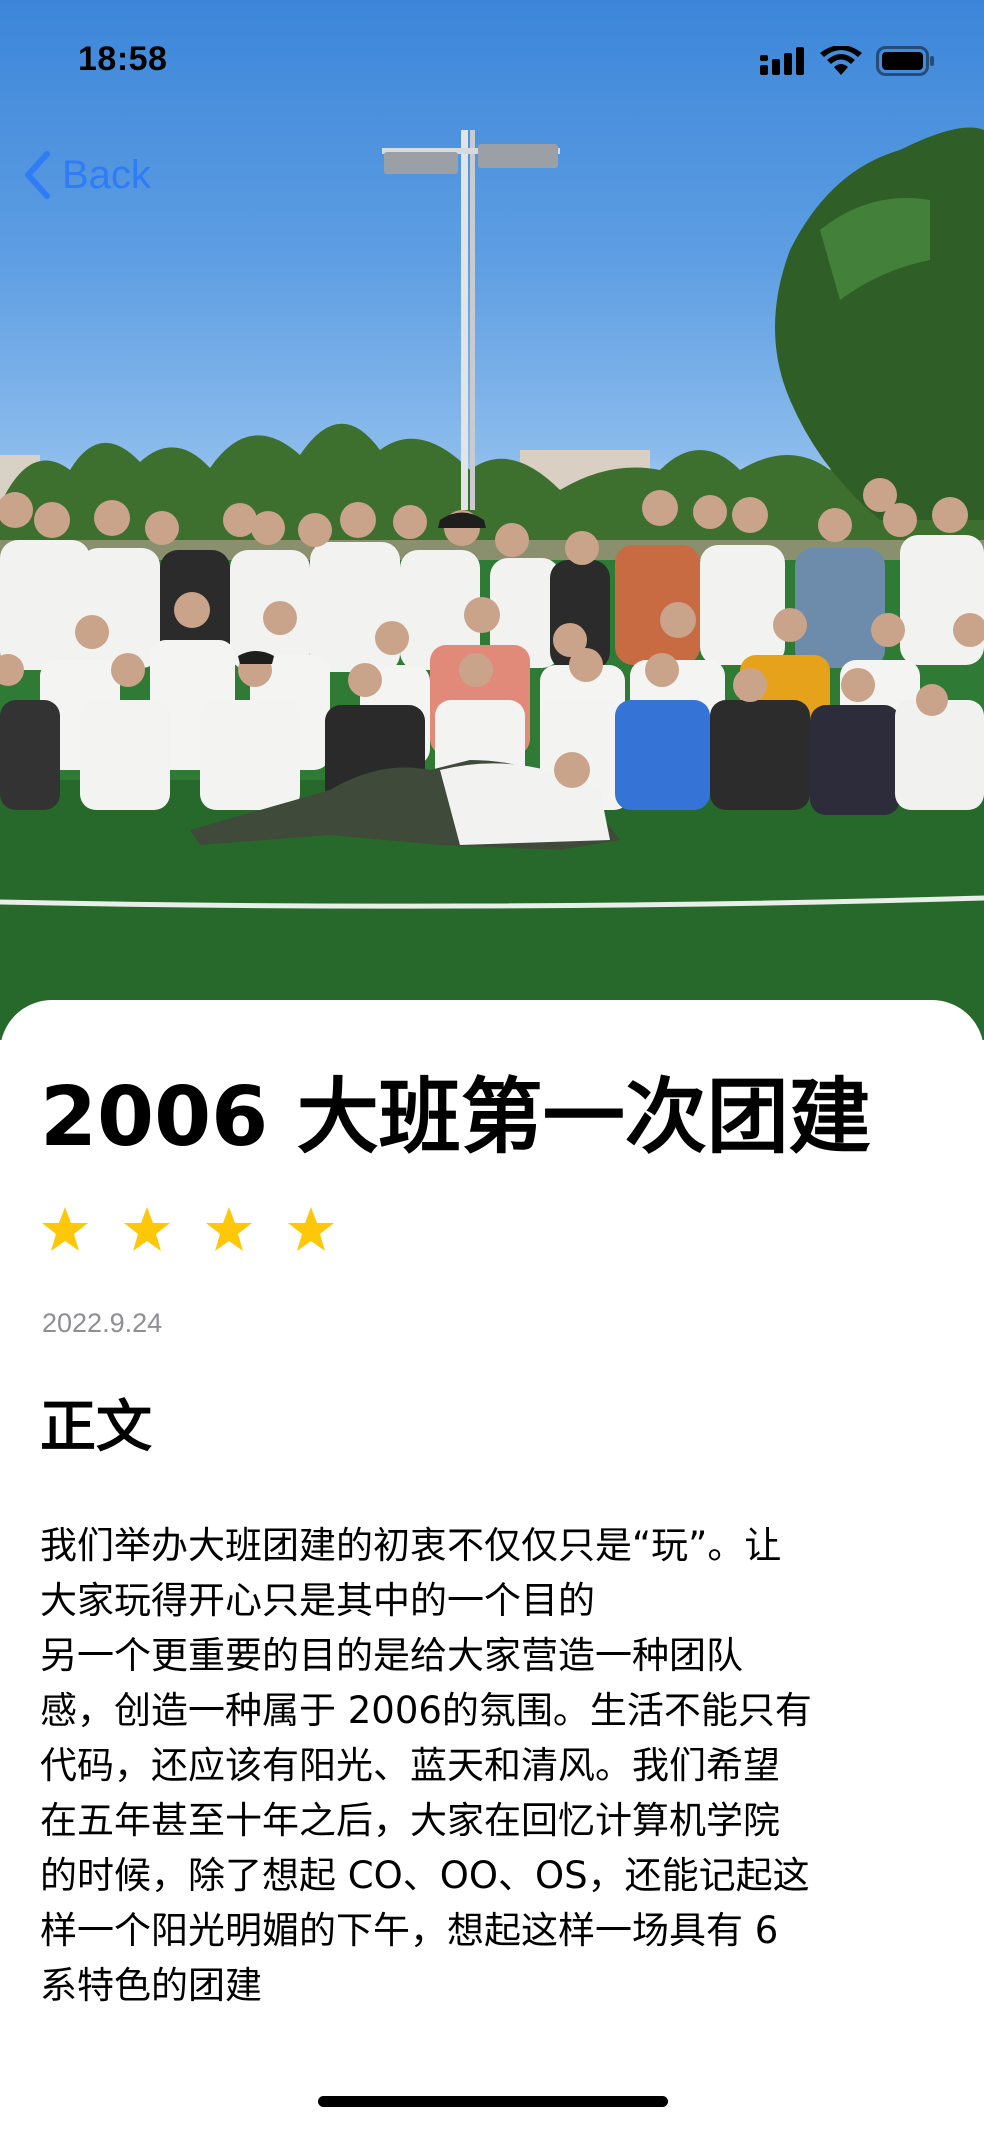  Describe the element at coordinates (493, 2101) in the screenshot. I see `home-indicator` at that location.